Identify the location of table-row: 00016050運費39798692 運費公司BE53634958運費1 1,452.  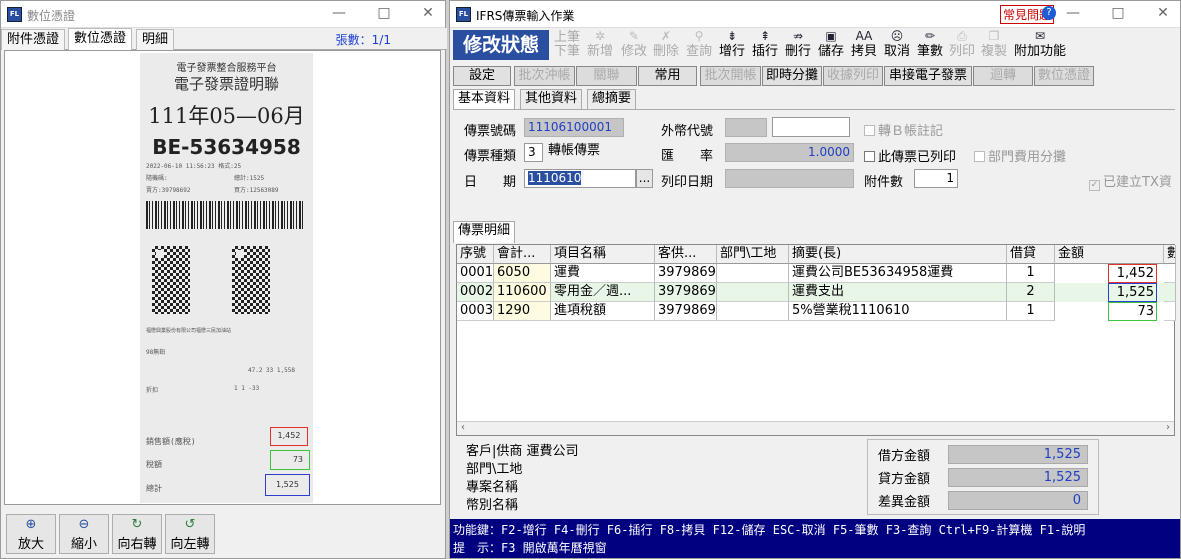
(816, 273).